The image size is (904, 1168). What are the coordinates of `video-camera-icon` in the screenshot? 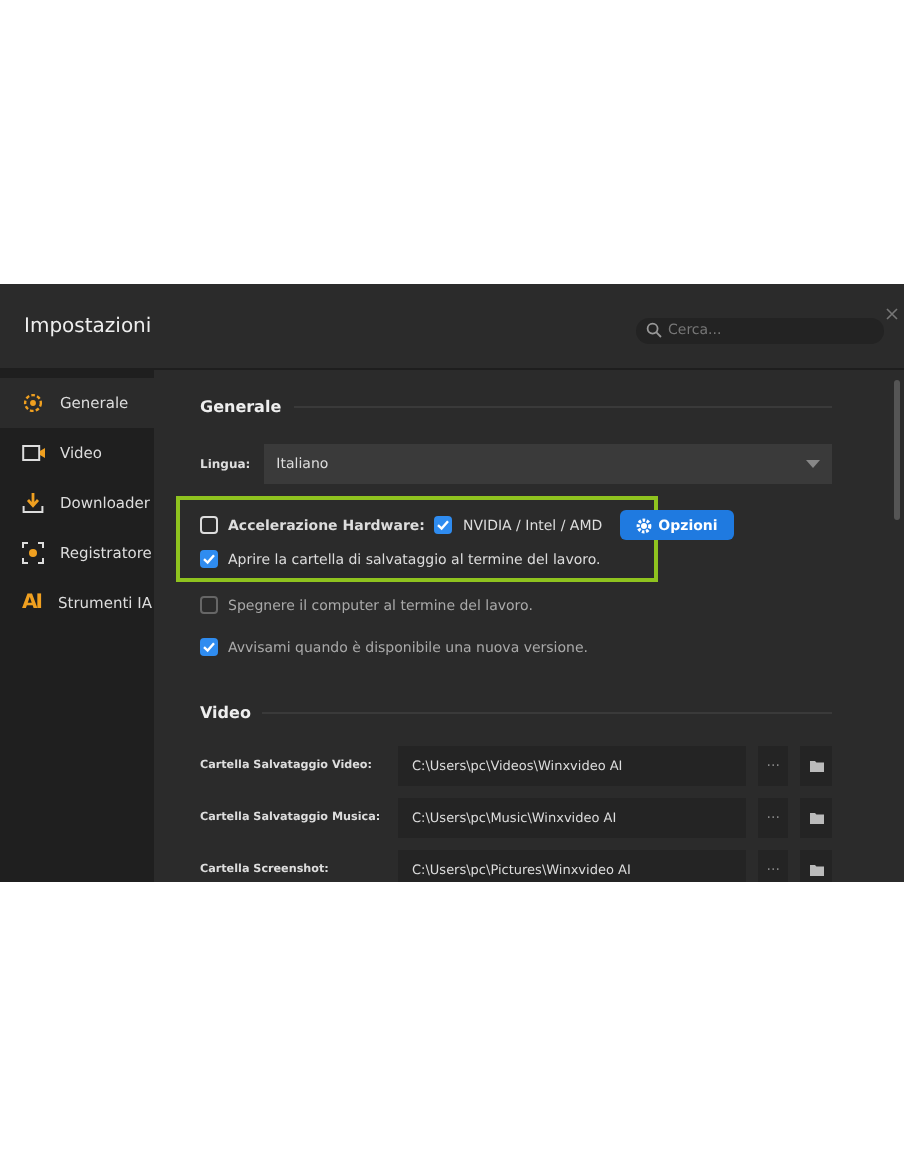 It's located at (34, 453).